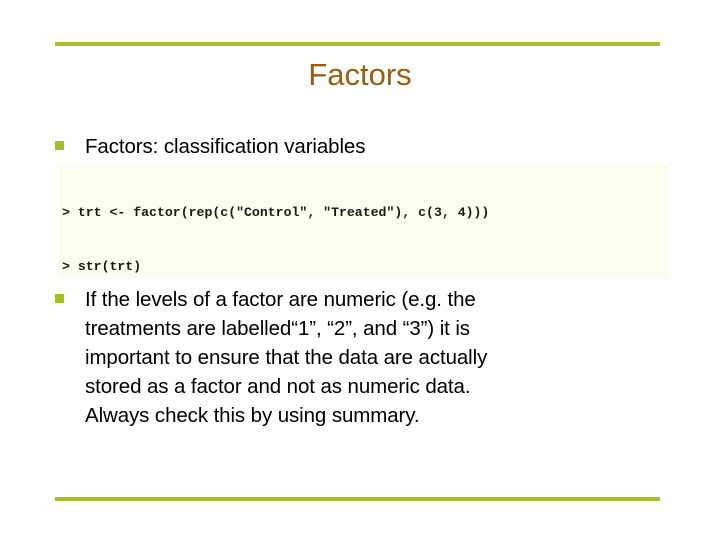 This screenshot has height=540, width=720. Describe the element at coordinates (357, 499) in the screenshot. I see `bottom-divider-rule` at that location.